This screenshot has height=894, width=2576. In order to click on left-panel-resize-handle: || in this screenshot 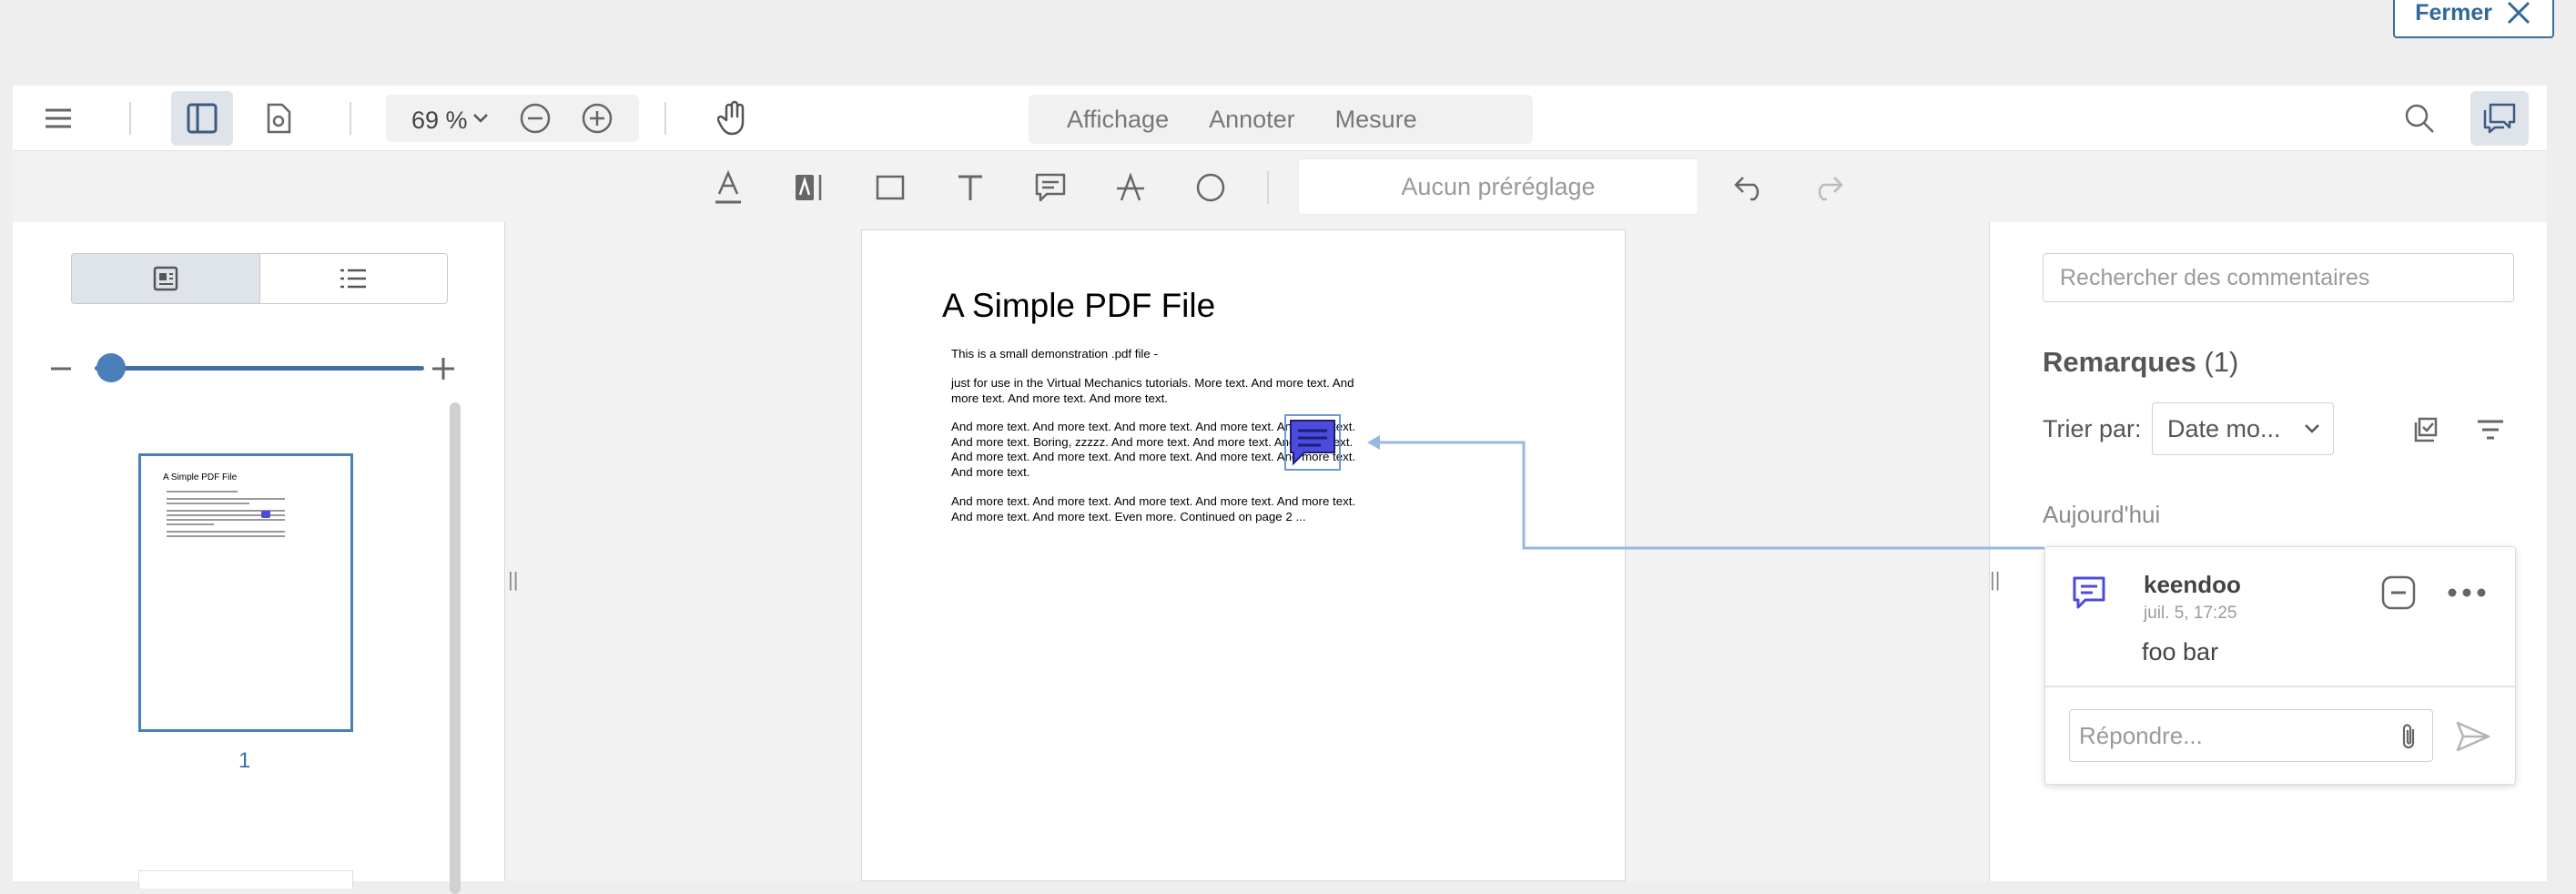, I will do `click(513, 580)`.